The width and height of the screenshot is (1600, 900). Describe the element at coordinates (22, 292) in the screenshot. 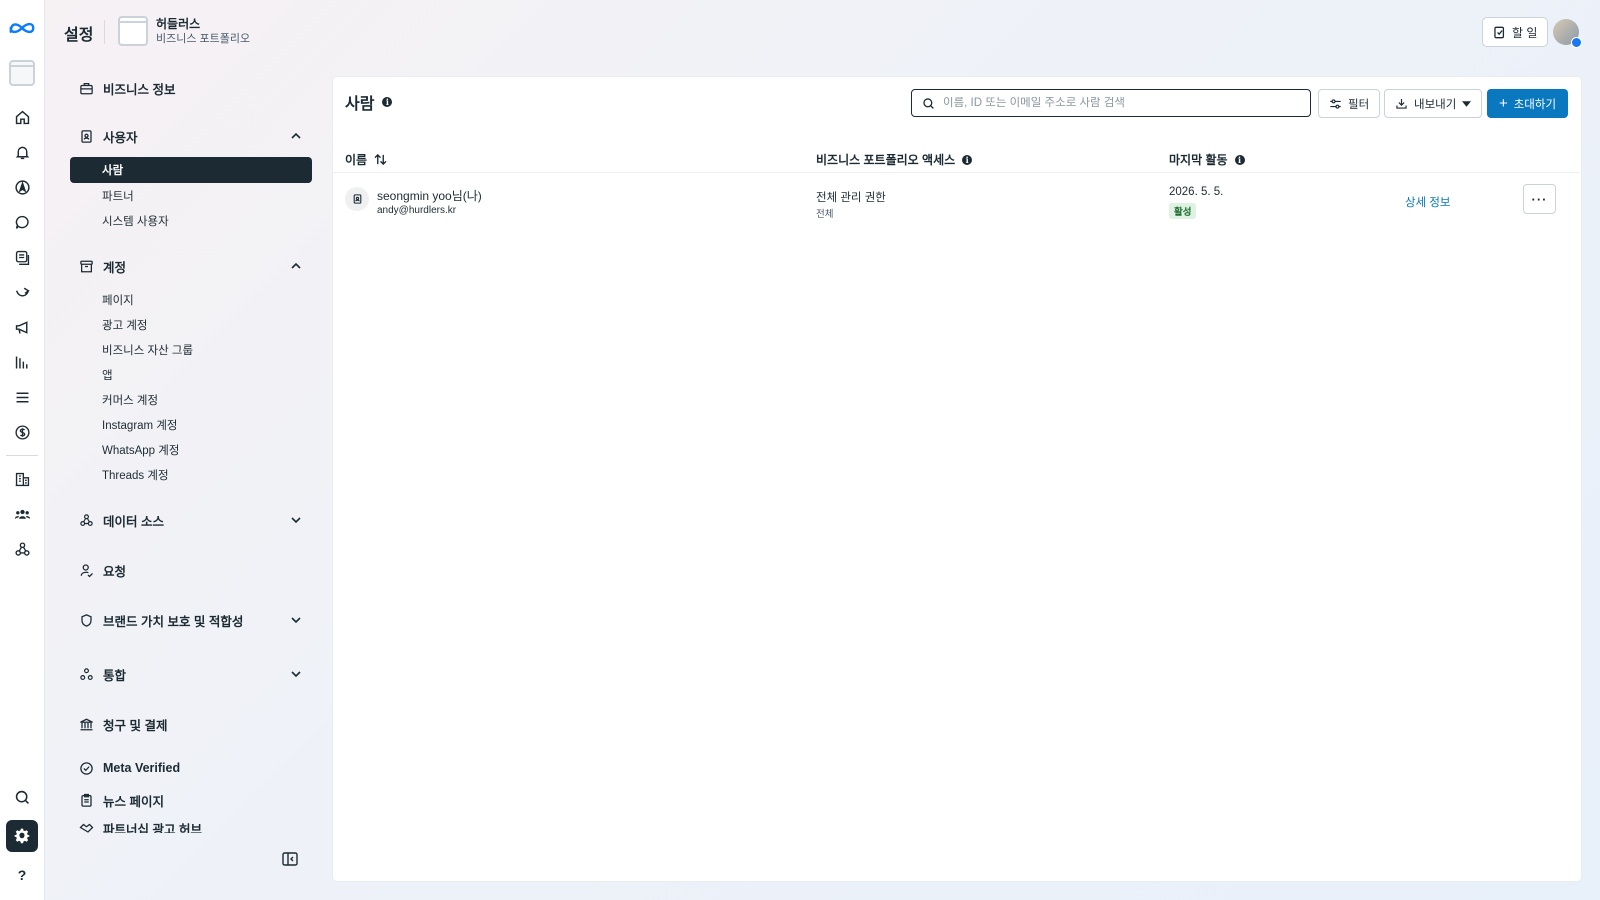

I see `automation-icon` at that location.